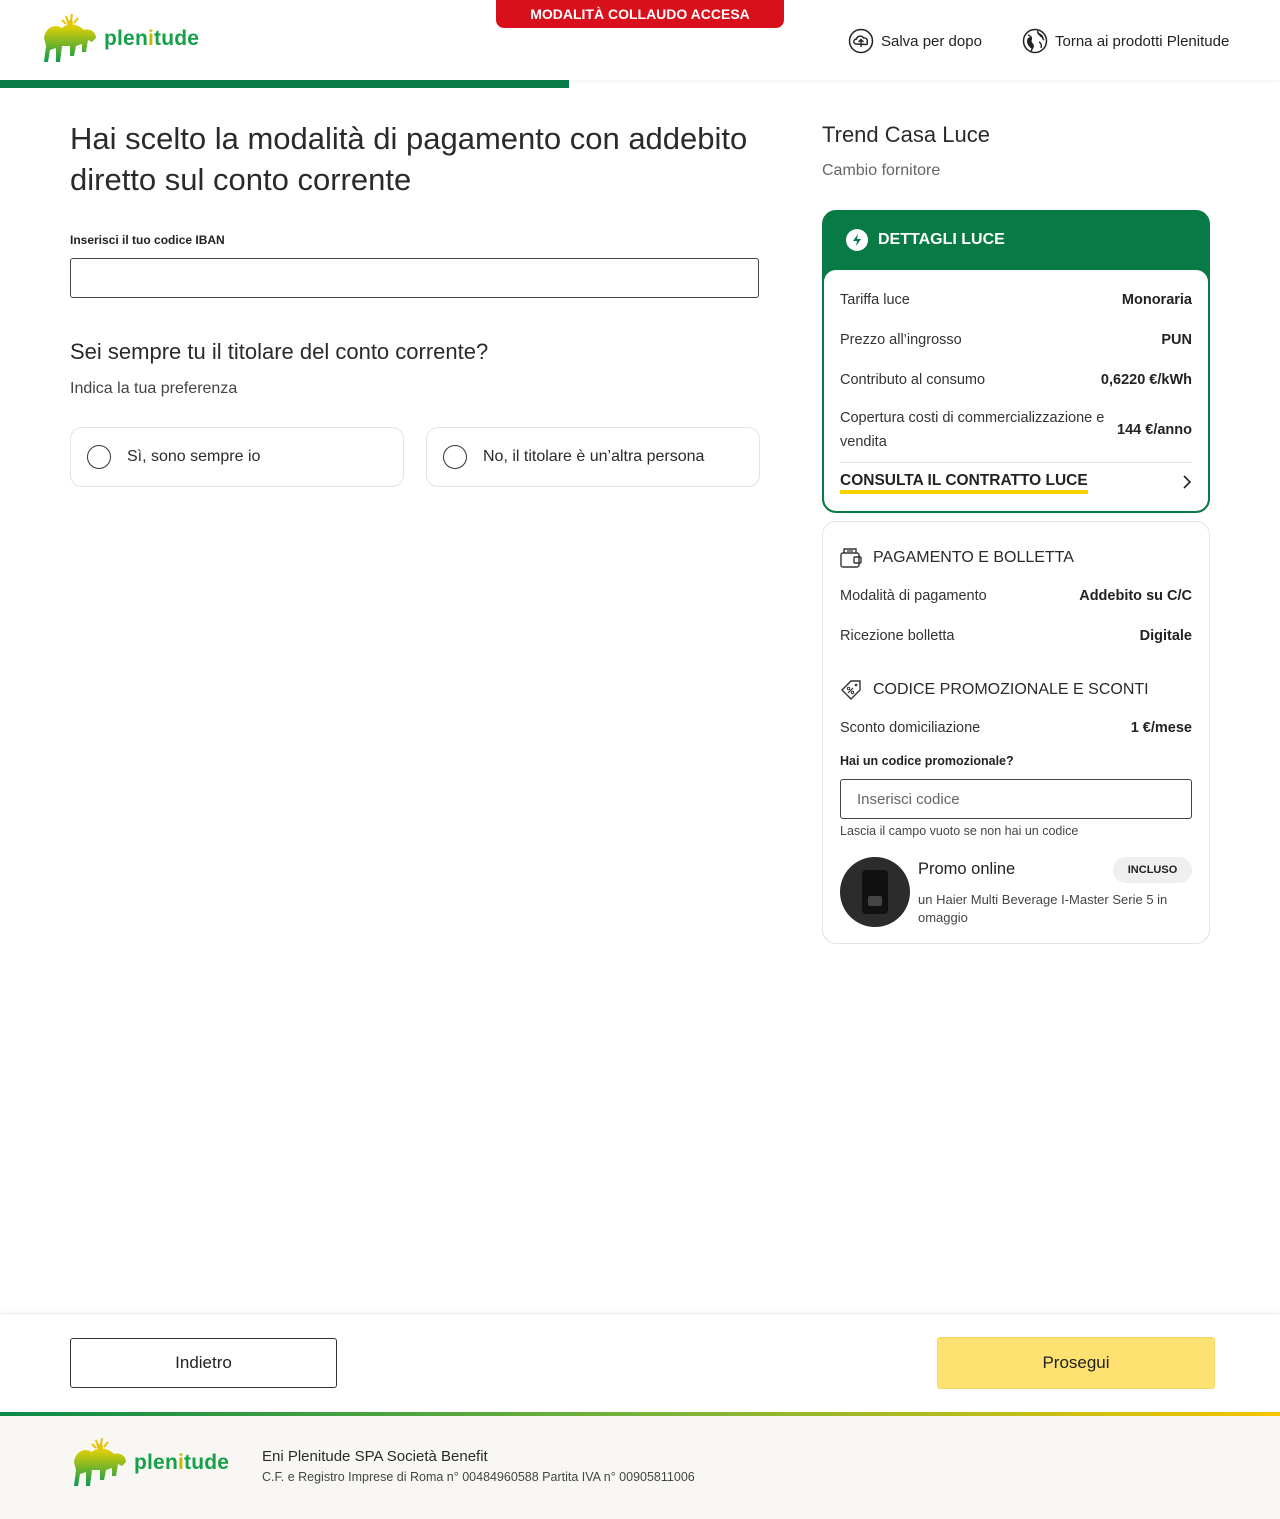 Image resolution: width=1280 pixels, height=1519 pixels. Describe the element at coordinates (1142, 41) in the screenshot. I see `back-to-products-label: Torna ai prodotti Plenitude` at that location.